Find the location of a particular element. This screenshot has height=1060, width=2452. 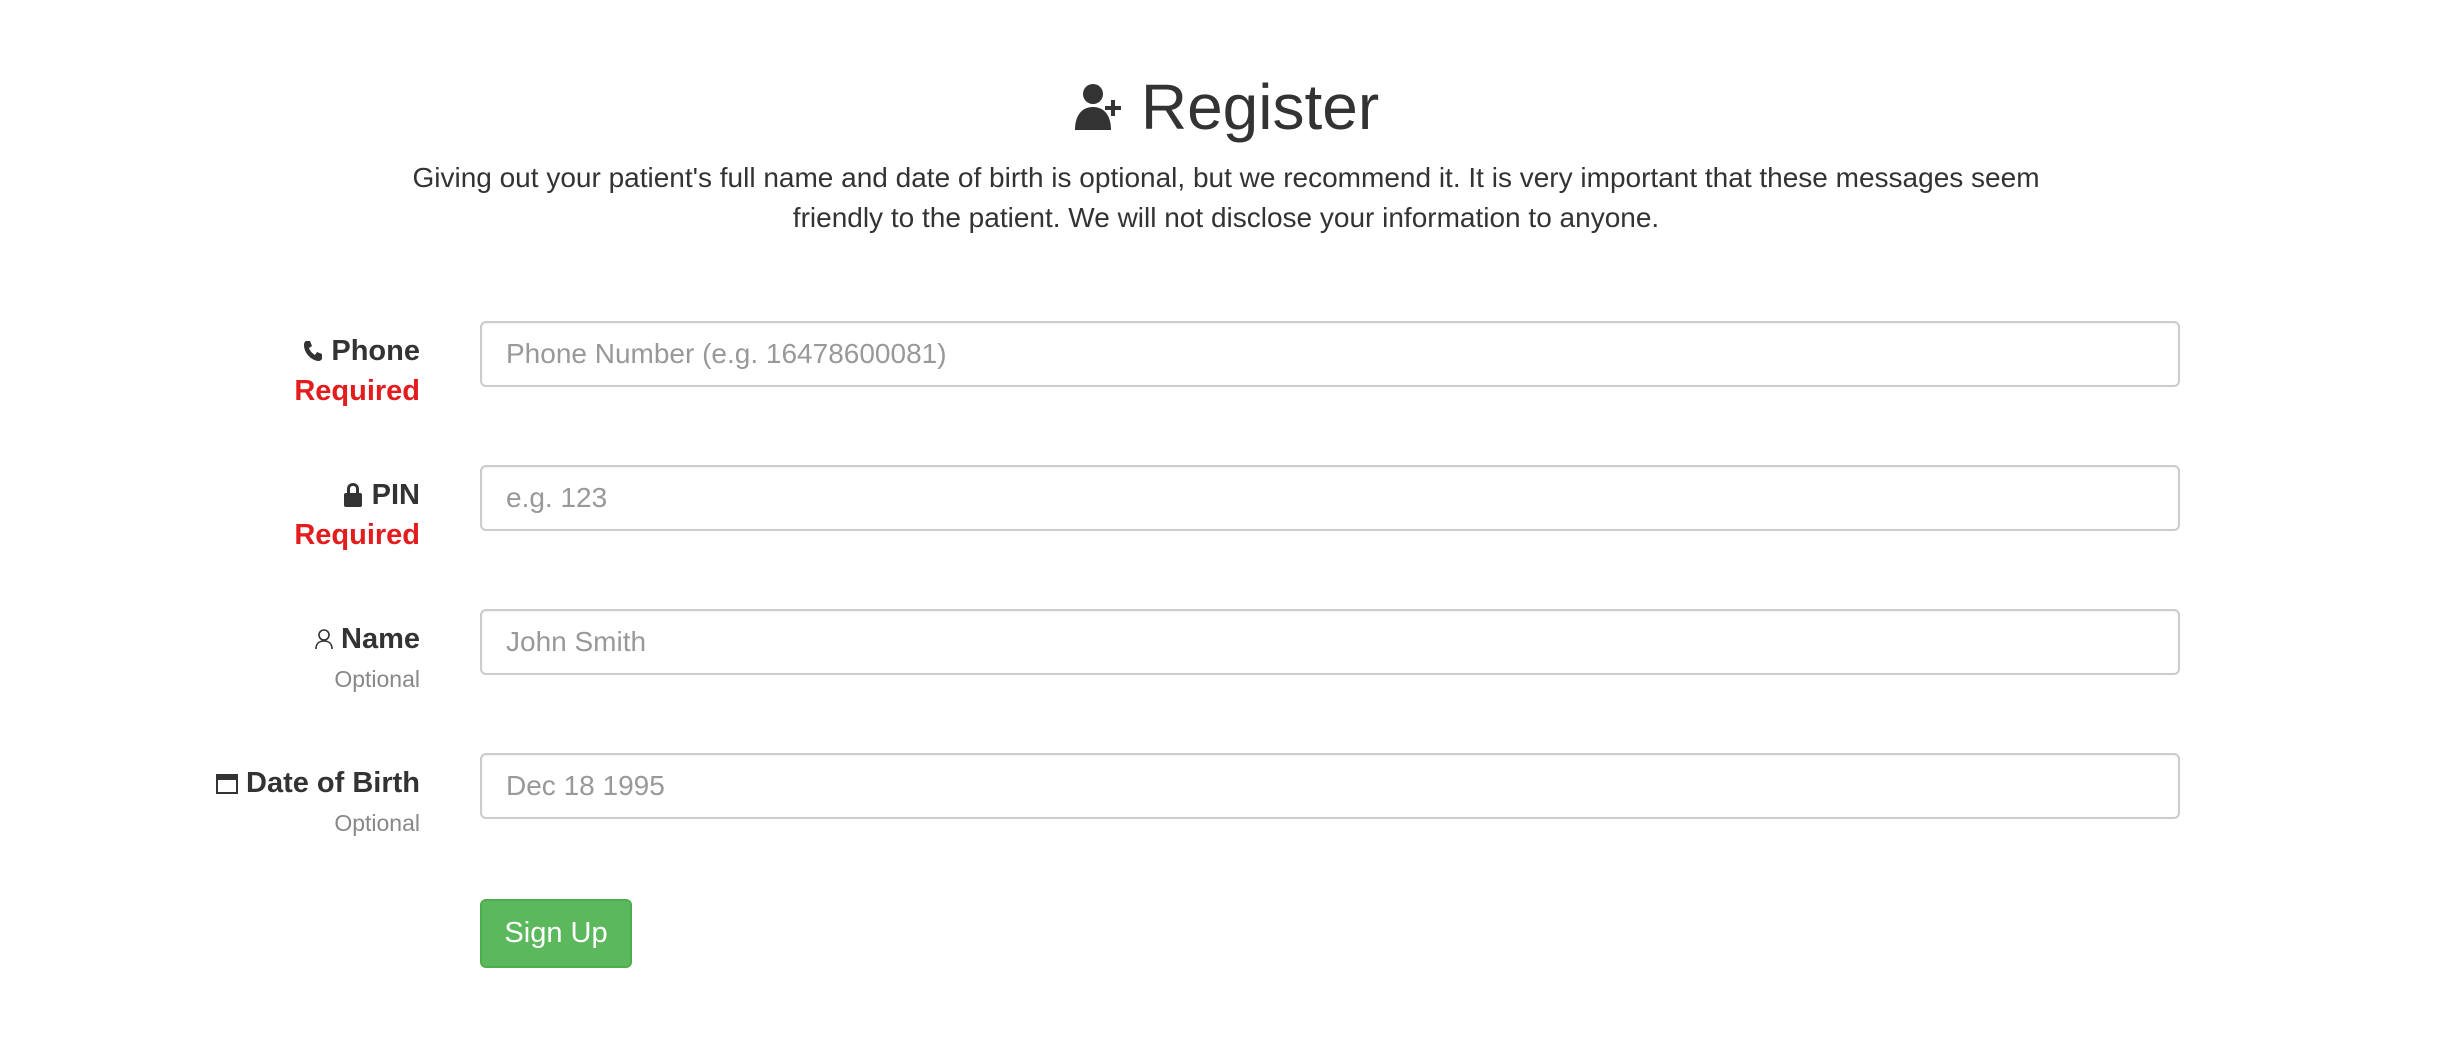

pin-label-group: PIN Required is located at coordinates (260, 515).